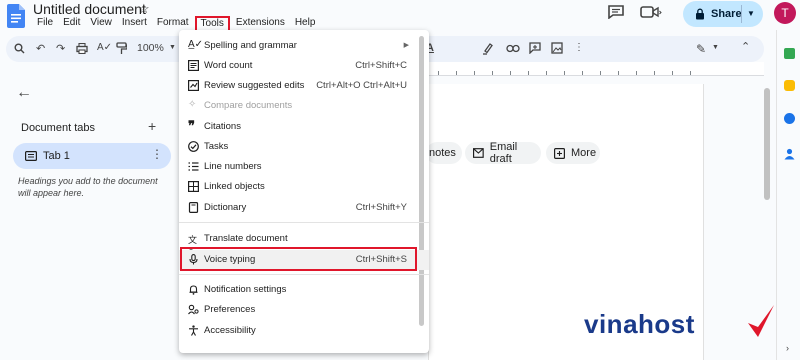 The image size is (800, 360). What do you see at coordinates (172, 47) in the screenshot?
I see `zoom-dropdown-icon: ▼` at bounding box center [172, 47].